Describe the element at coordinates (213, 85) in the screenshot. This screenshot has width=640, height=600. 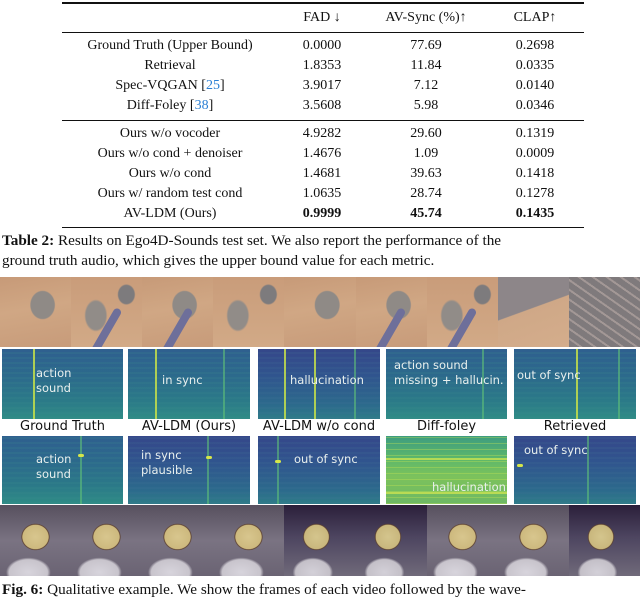
I see `citation-link: 25` at that location.